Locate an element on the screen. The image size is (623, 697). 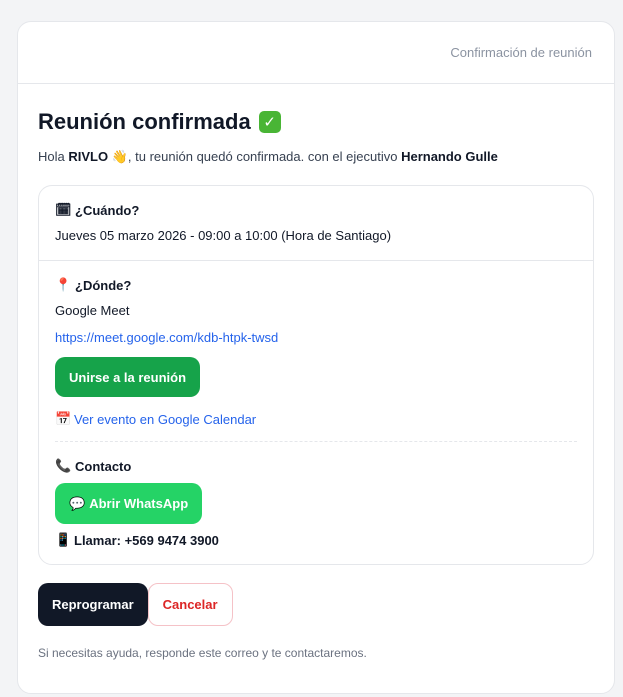
where-title-text: ¿Dónde? is located at coordinates (103, 285).